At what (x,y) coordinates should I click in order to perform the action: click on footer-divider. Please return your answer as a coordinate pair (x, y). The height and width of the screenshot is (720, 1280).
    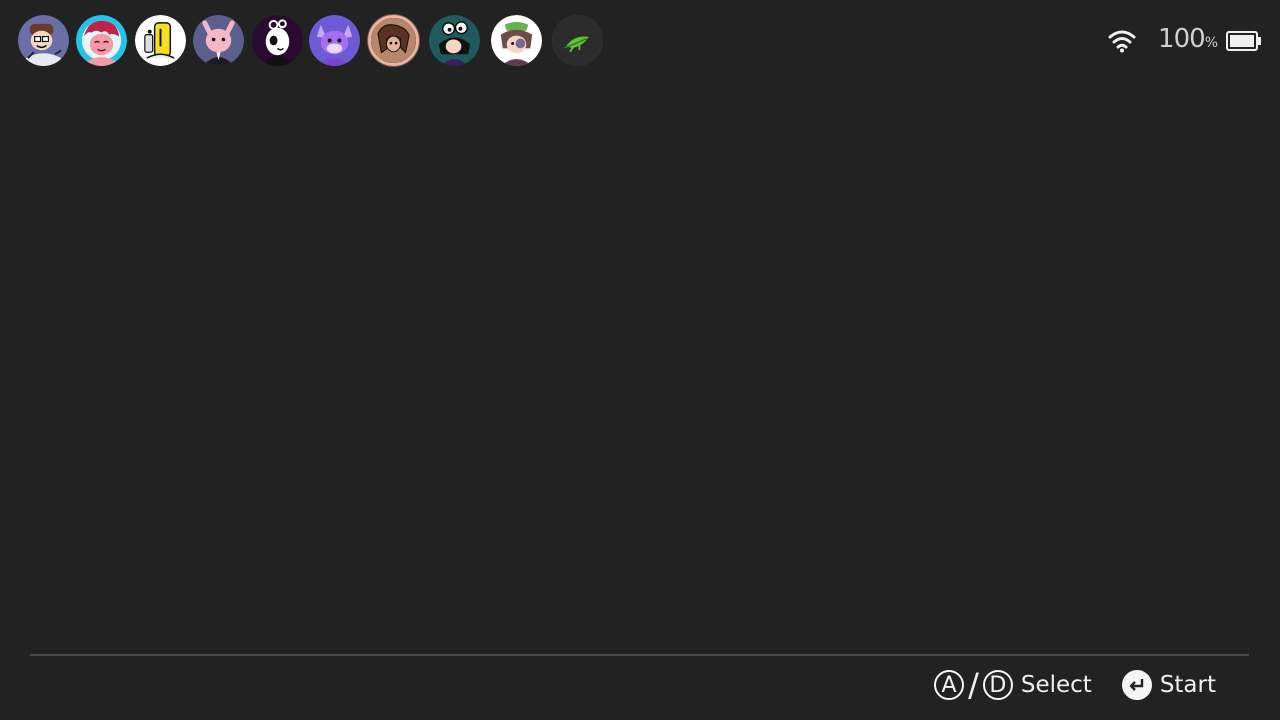
    Looking at the image, I should click on (639, 655).